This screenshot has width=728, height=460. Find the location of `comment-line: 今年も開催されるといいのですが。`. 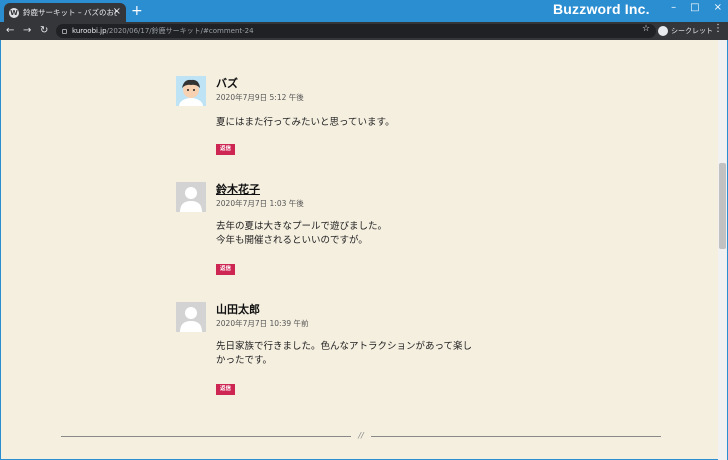

comment-line: 今年も開催されるといいのですが。 is located at coordinates (292, 240).